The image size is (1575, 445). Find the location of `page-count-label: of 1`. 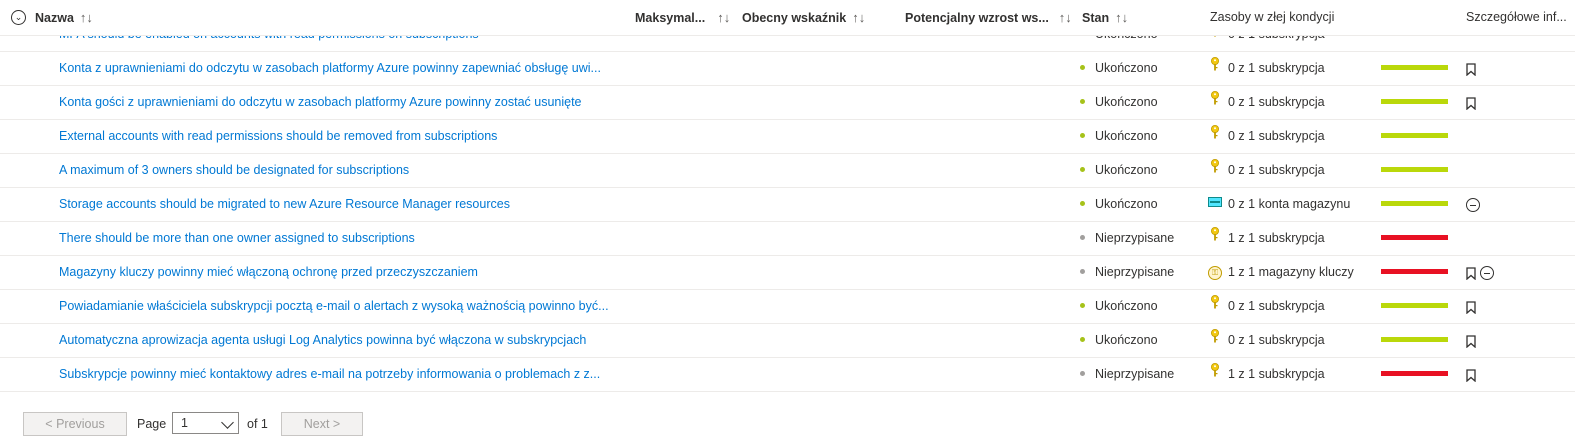

page-count-label: of 1 is located at coordinates (257, 424).